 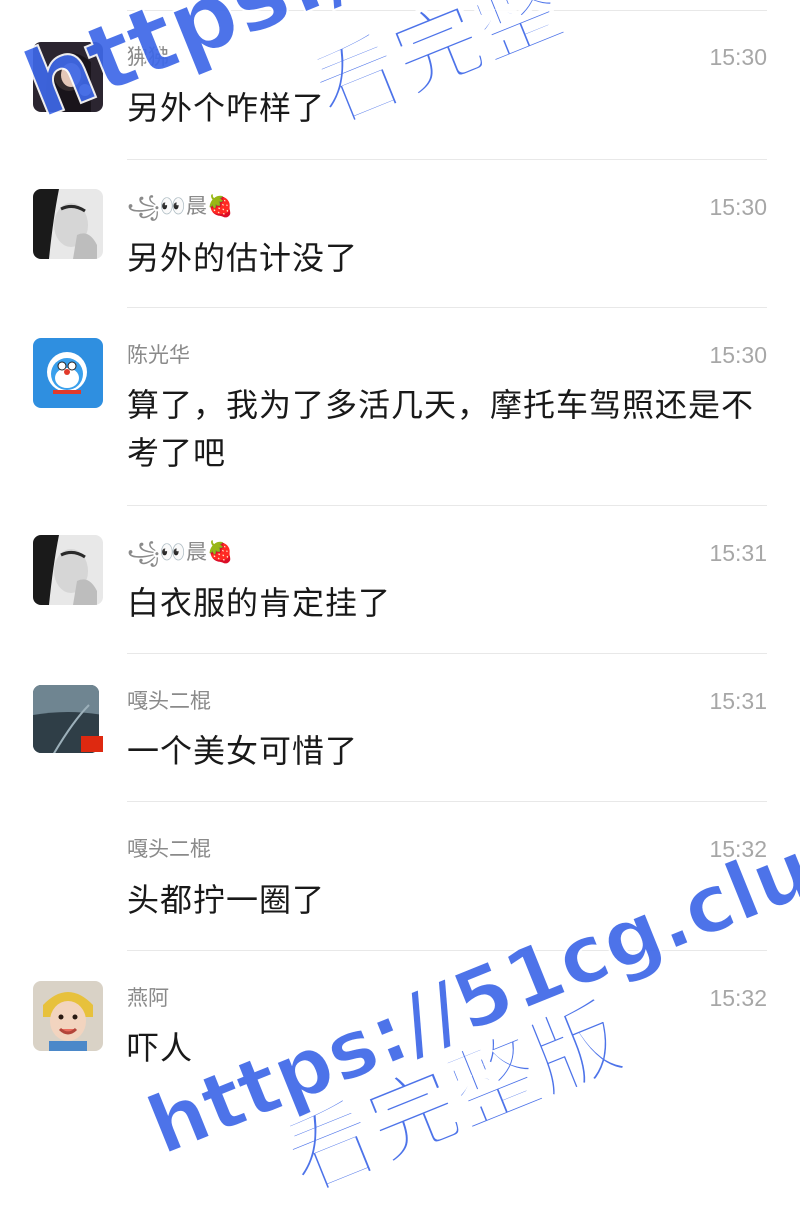 I want to click on message-text: 头都拧一圈了, so click(x=226, y=900).